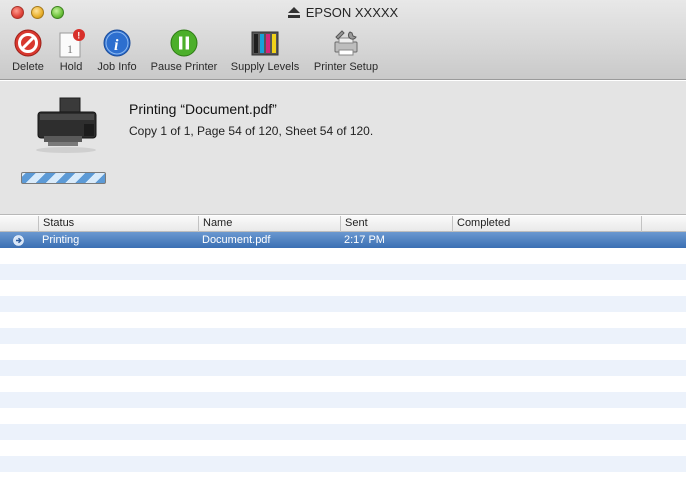 This screenshot has height=484, width=686. What do you see at coordinates (71, 67) in the screenshot?
I see `hold-label: Hold` at bounding box center [71, 67].